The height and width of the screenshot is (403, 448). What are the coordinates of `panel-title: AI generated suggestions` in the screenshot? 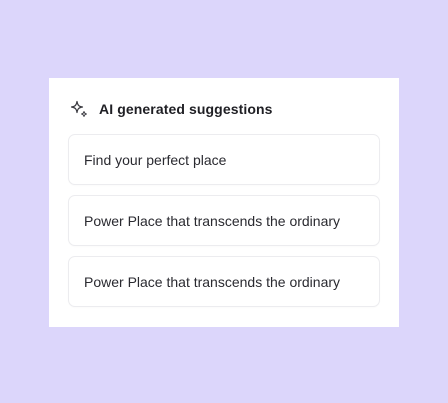 It's located at (186, 109).